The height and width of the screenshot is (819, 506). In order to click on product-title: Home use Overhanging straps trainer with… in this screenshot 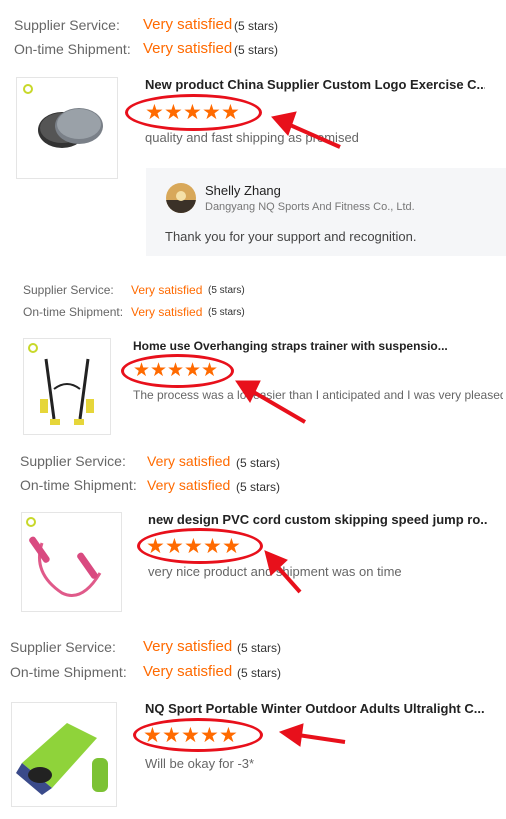, I will do `click(308, 346)`.